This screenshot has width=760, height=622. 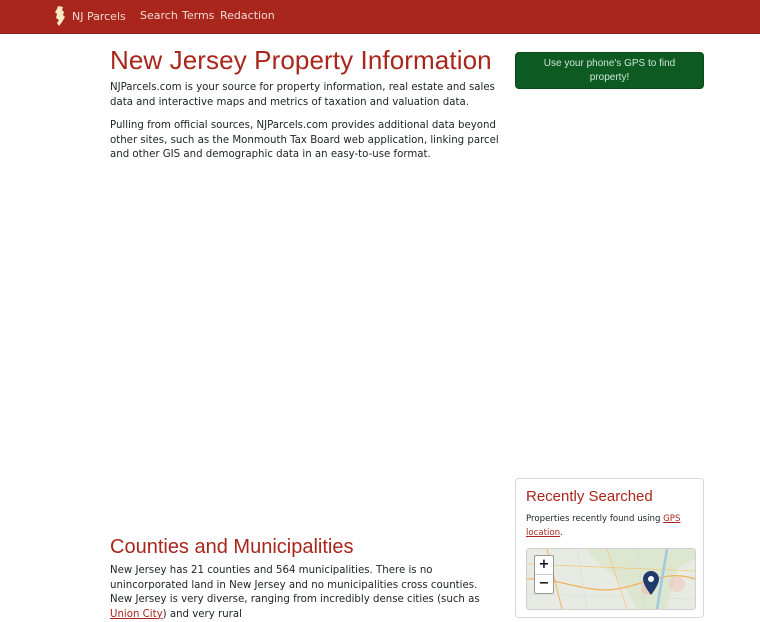 What do you see at coordinates (544, 565) in the screenshot?
I see `zoom-in-button: +` at bounding box center [544, 565].